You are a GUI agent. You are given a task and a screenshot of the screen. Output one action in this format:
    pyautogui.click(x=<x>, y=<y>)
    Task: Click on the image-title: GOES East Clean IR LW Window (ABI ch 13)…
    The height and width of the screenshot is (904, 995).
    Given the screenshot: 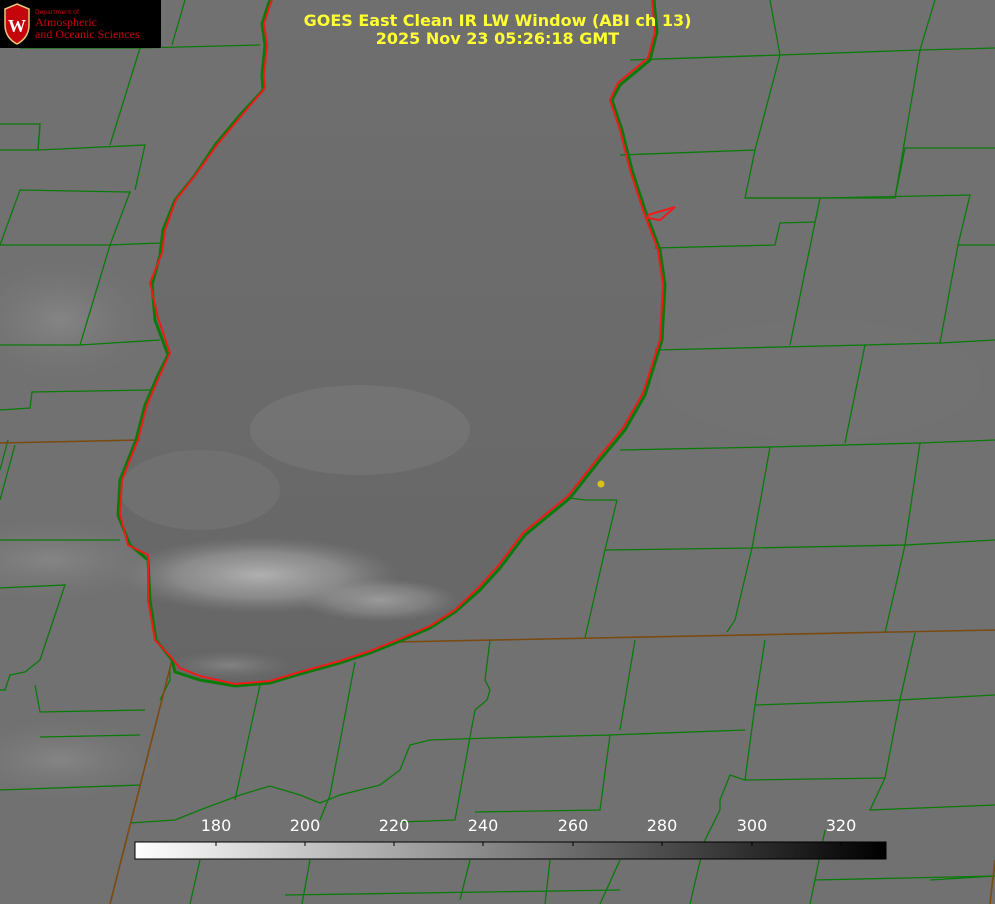 What is the action you would take?
    pyautogui.click(x=497, y=30)
    